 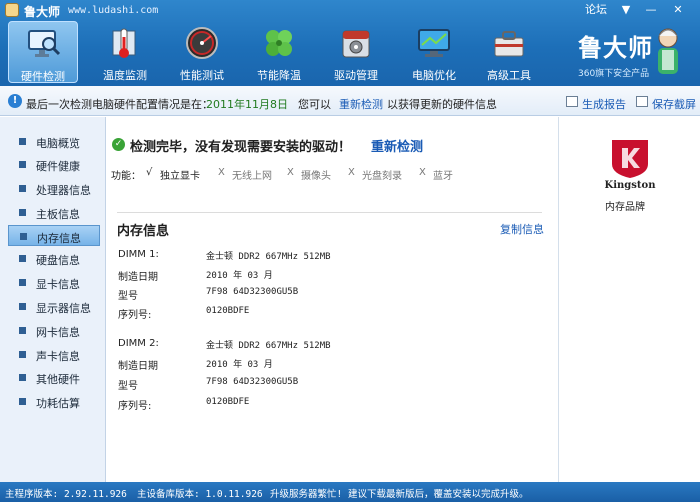 What do you see at coordinates (54, 354) in the screenshot?
I see `sidebar-item-audio: 声卡信息` at bounding box center [54, 354].